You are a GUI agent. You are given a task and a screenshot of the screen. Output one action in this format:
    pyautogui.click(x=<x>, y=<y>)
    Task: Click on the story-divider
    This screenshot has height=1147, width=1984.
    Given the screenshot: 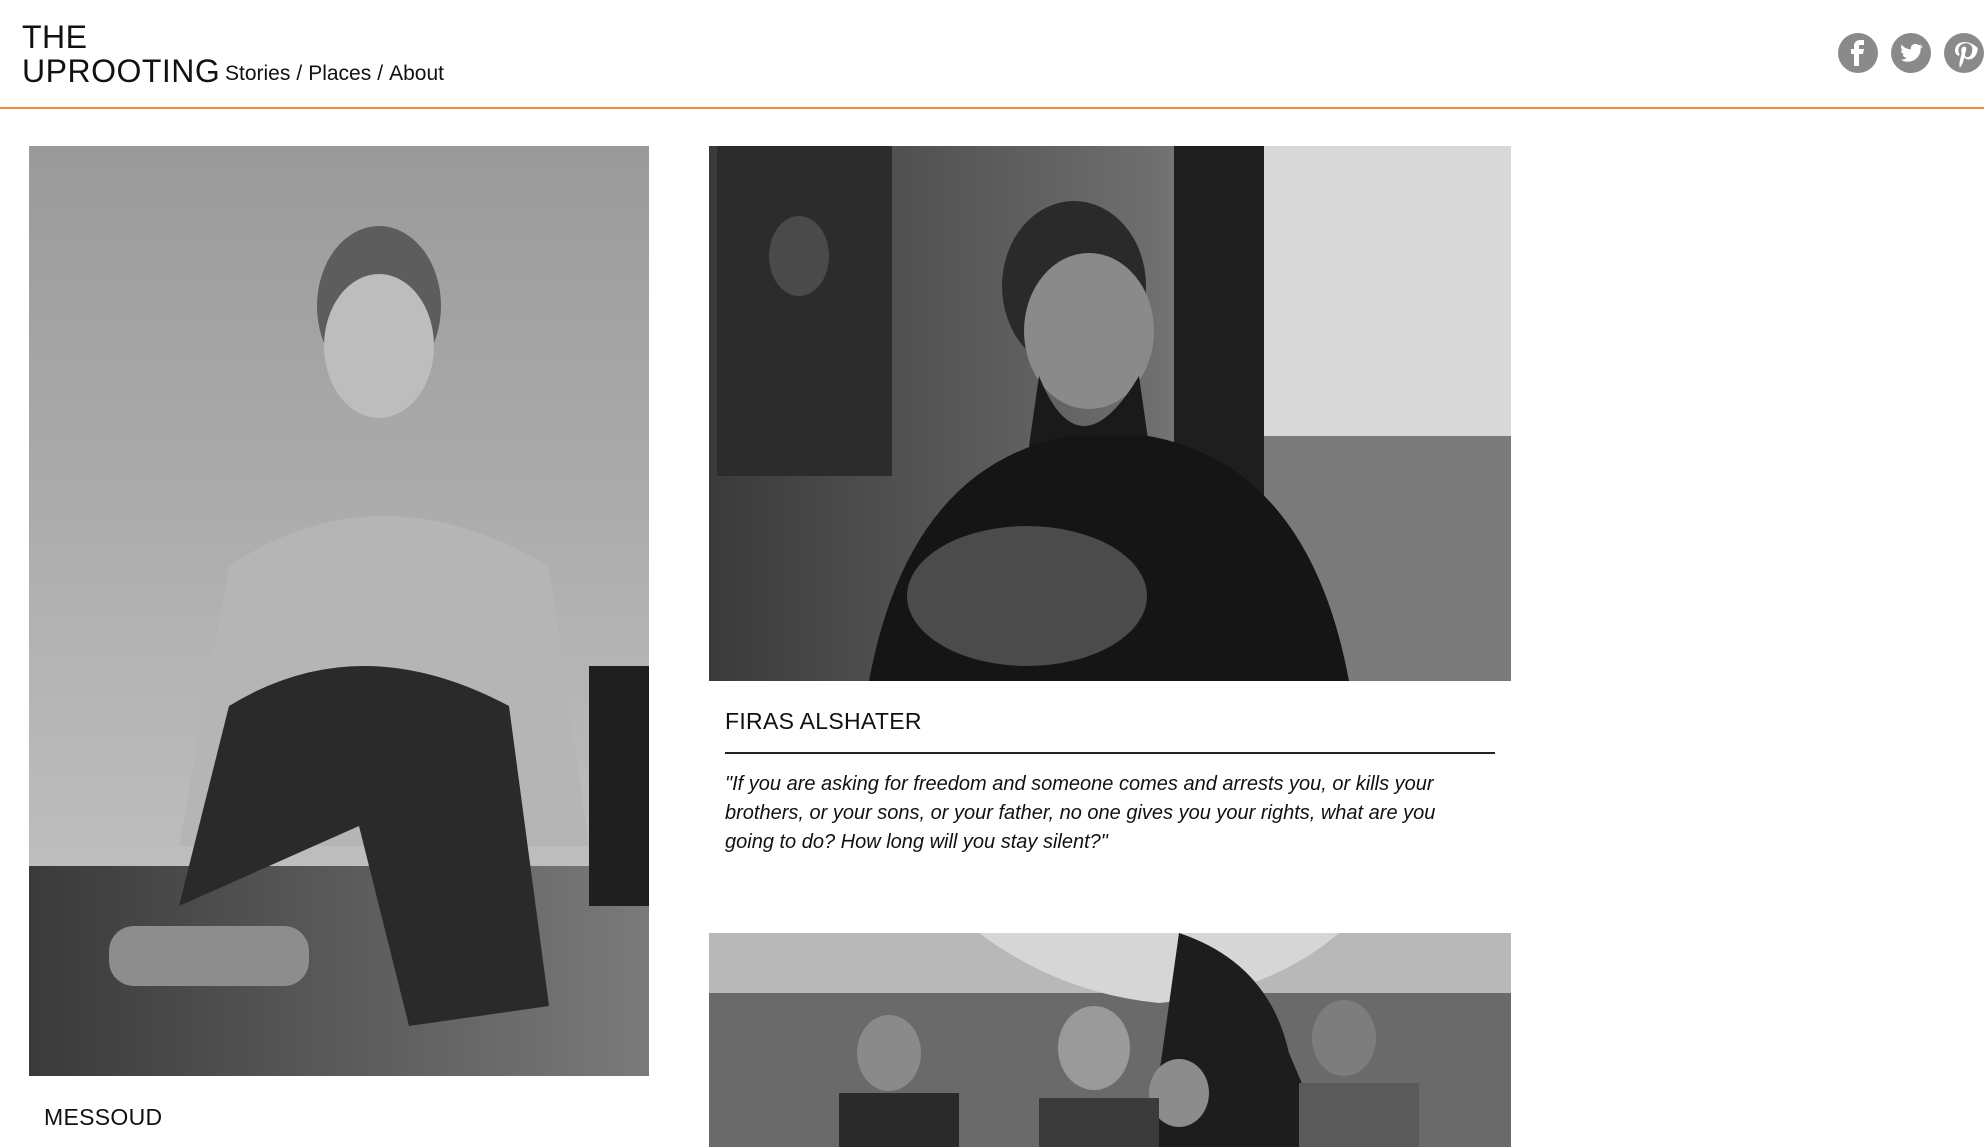 What is the action you would take?
    pyautogui.click(x=1110, y=753)
    